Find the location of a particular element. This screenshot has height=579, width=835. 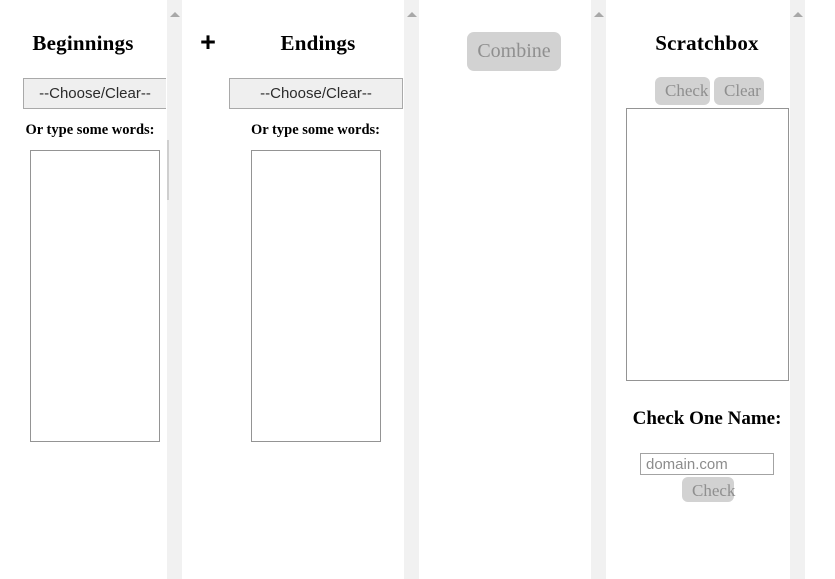

combine-button: Combine is located at coordinates (514, 51).